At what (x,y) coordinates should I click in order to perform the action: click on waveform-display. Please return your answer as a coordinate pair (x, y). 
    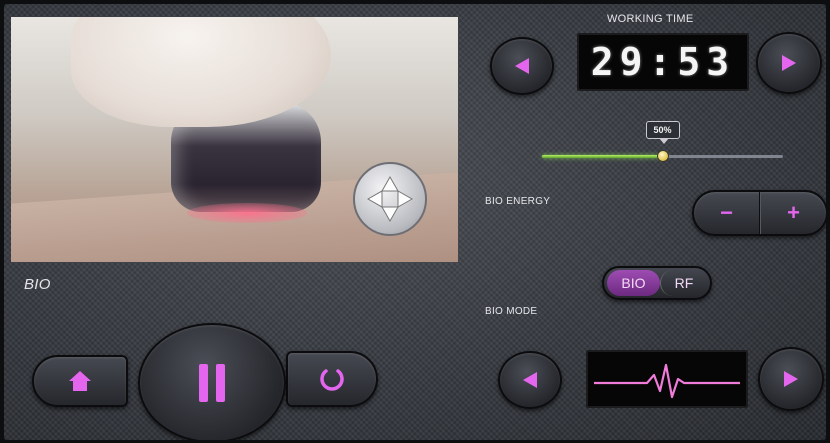
    Looking at the image, I should click on (667, 379).